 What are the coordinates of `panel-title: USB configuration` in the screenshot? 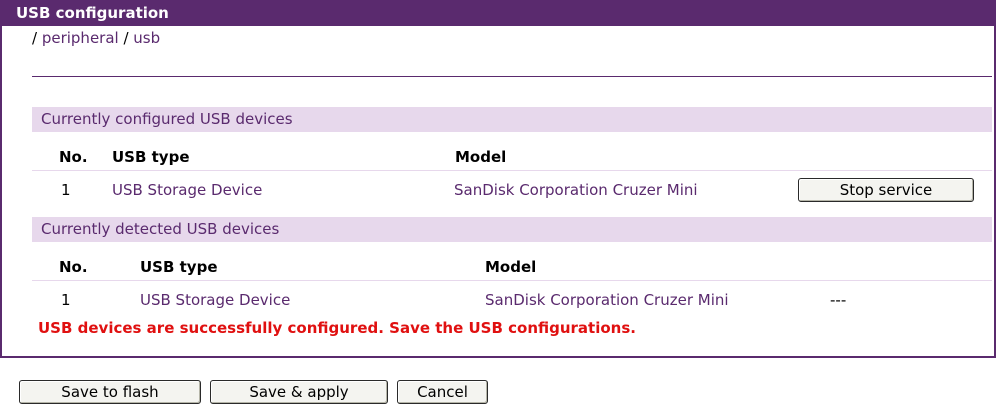 It's located at (498, 14).